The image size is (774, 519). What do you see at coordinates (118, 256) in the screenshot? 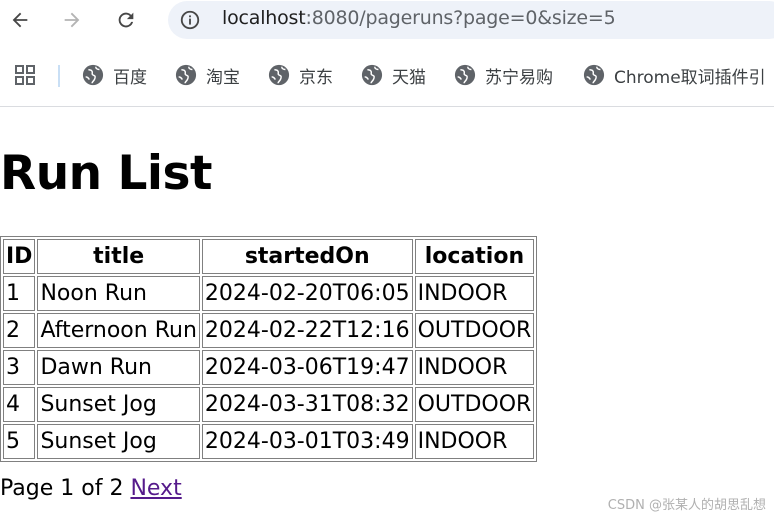
I see `column-header-title: title` at bounding box center [118, 256].